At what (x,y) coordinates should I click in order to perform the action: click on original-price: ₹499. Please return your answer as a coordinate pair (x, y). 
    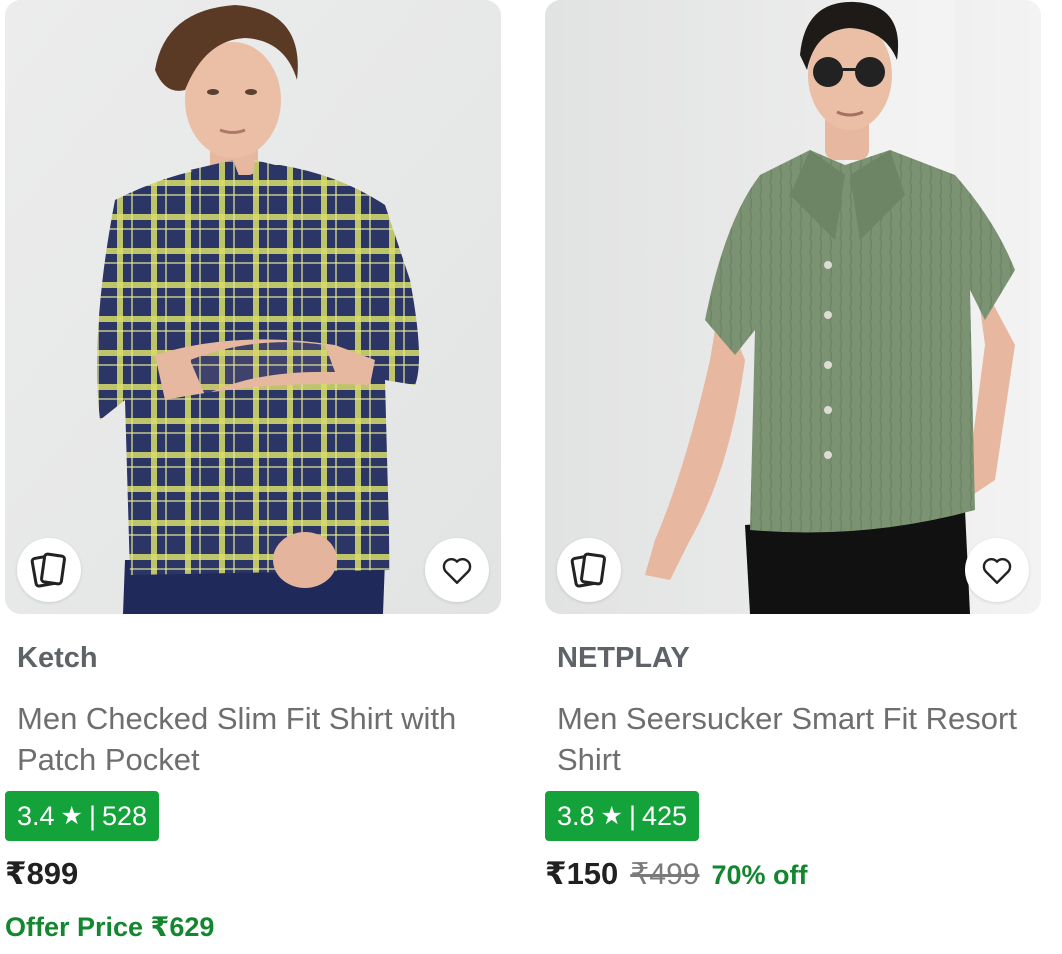
    Looking at the image, I should click on (665, 874).